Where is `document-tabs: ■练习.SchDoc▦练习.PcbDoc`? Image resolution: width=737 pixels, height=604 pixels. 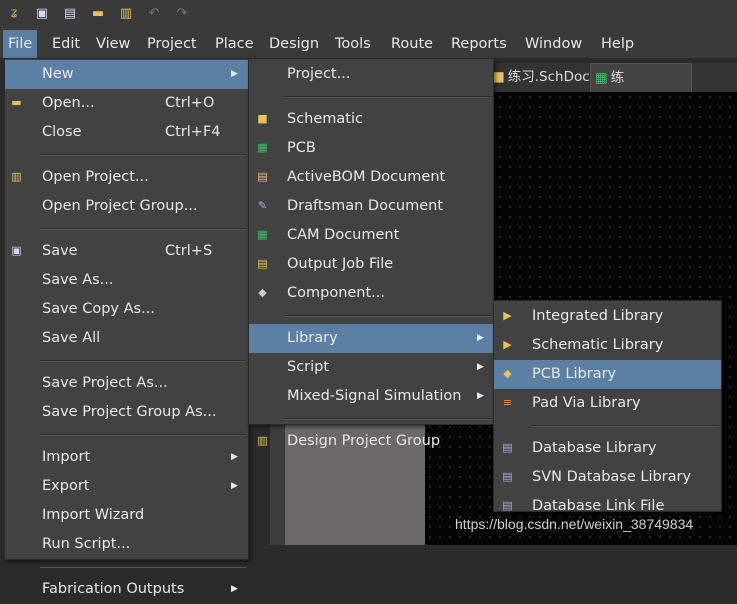 document-tabs: ■练习.SchDoc▦练习.PcbDoc is located at coordinates (612, 89).